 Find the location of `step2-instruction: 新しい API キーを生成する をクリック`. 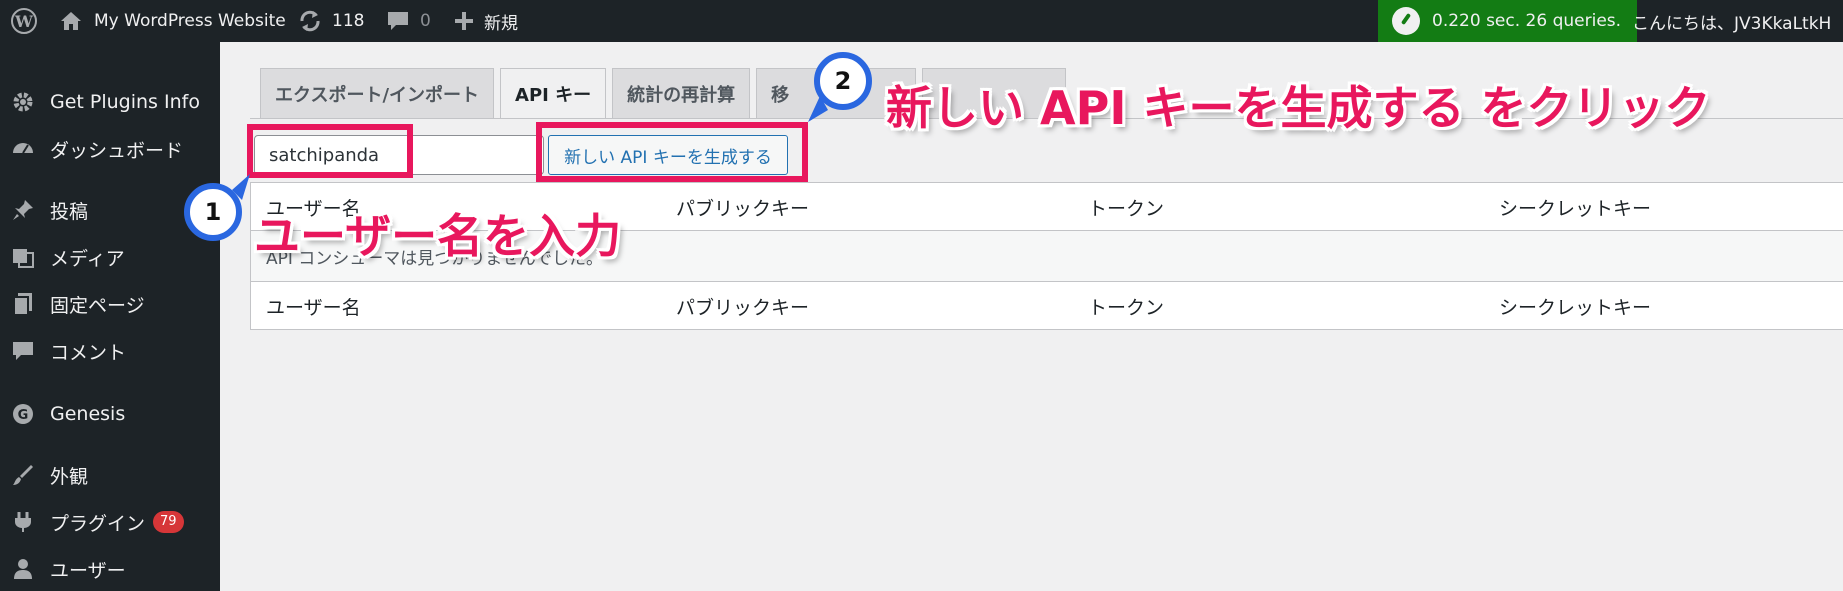

step2-instruction: 新しい API キーを生成する をクリック is located at coordinates (1298, 108).